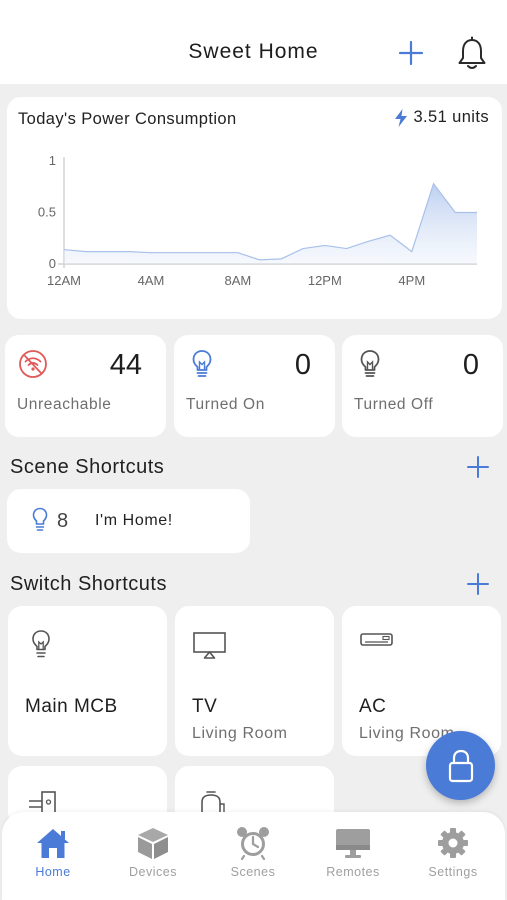  Describe the element at coordinates (63, 521) in the screenshot. I see `scene-device-count: 8` at that location.